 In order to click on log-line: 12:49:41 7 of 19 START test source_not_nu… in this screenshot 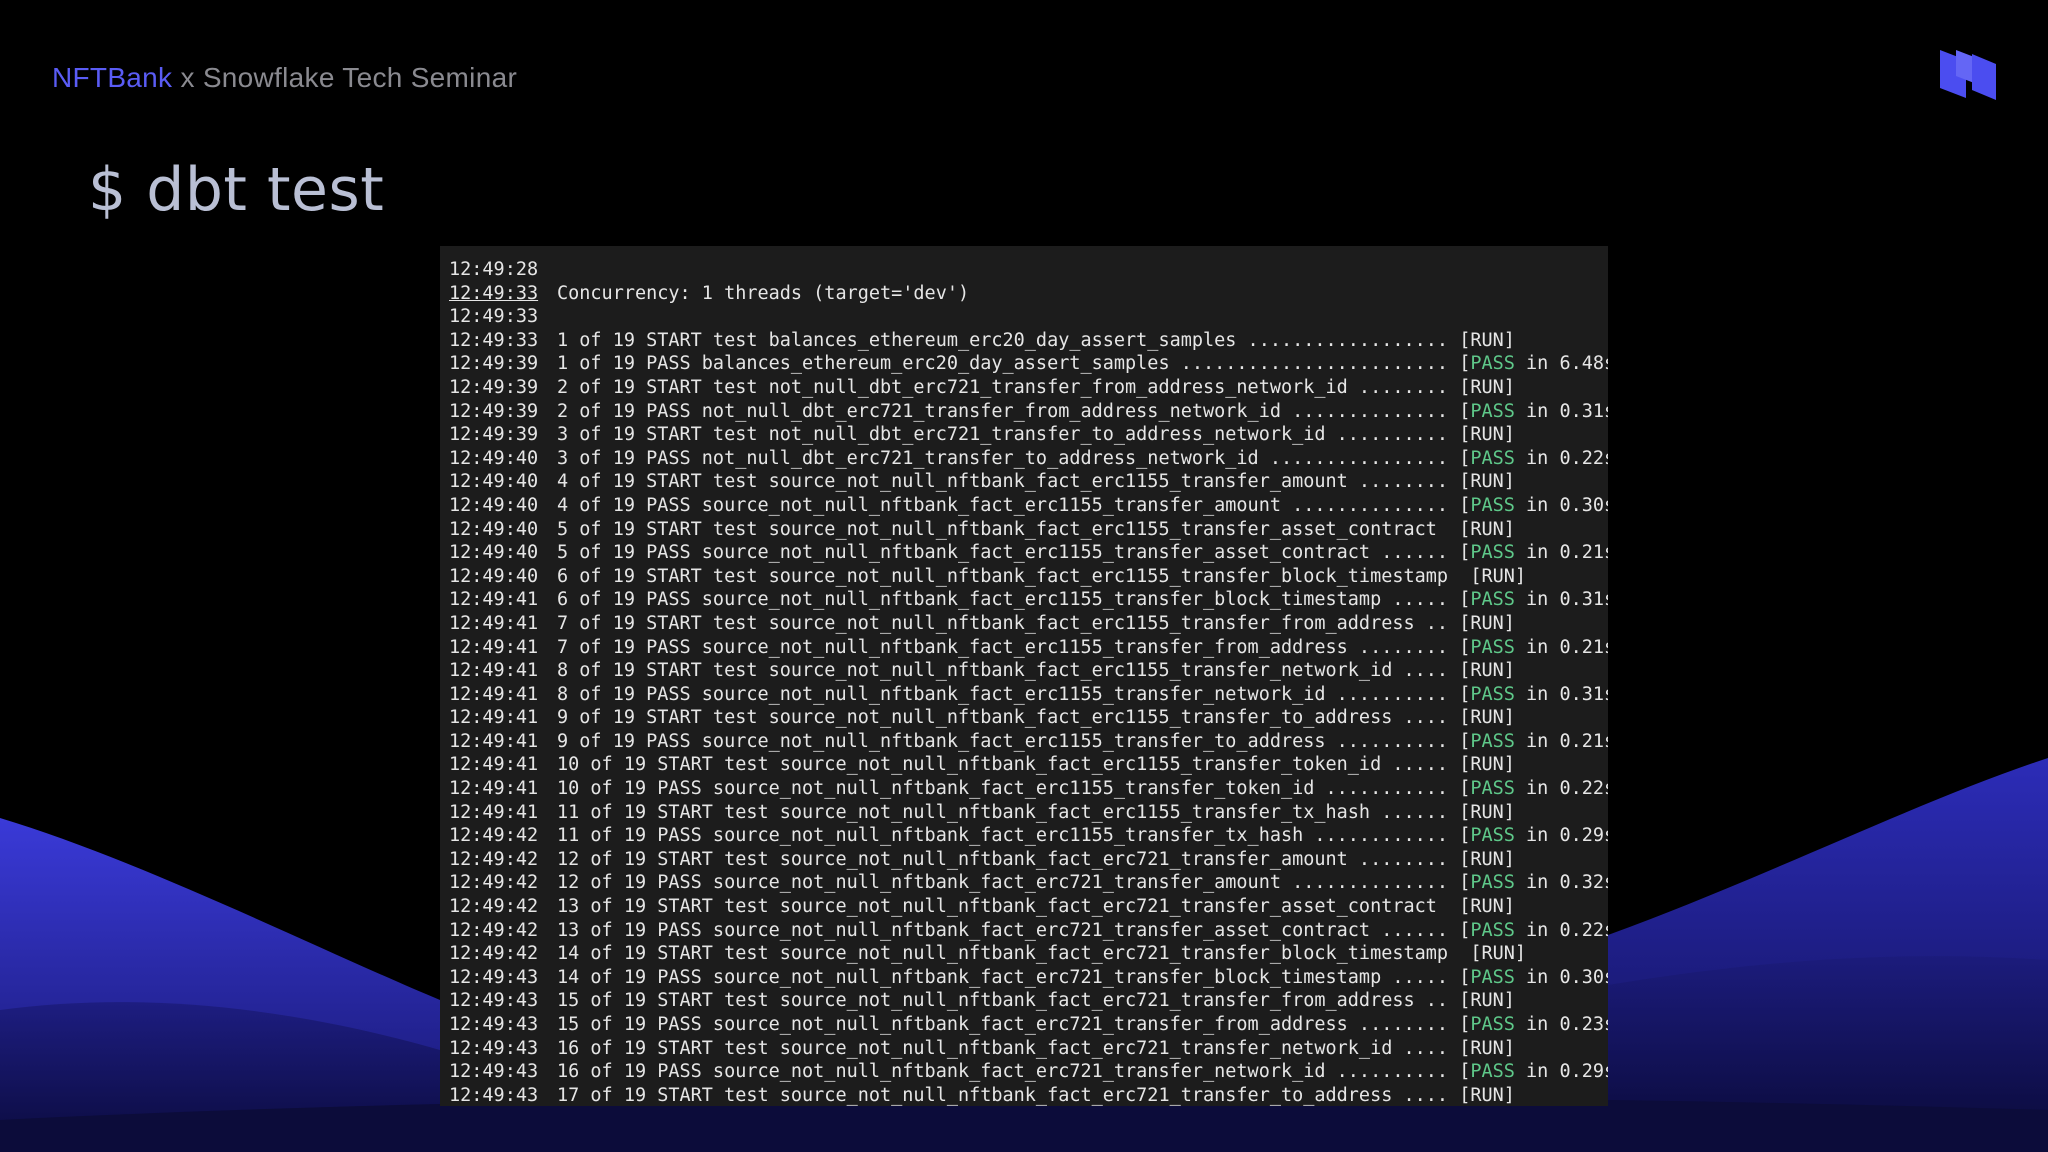, I will do `click(1028, 624)`.